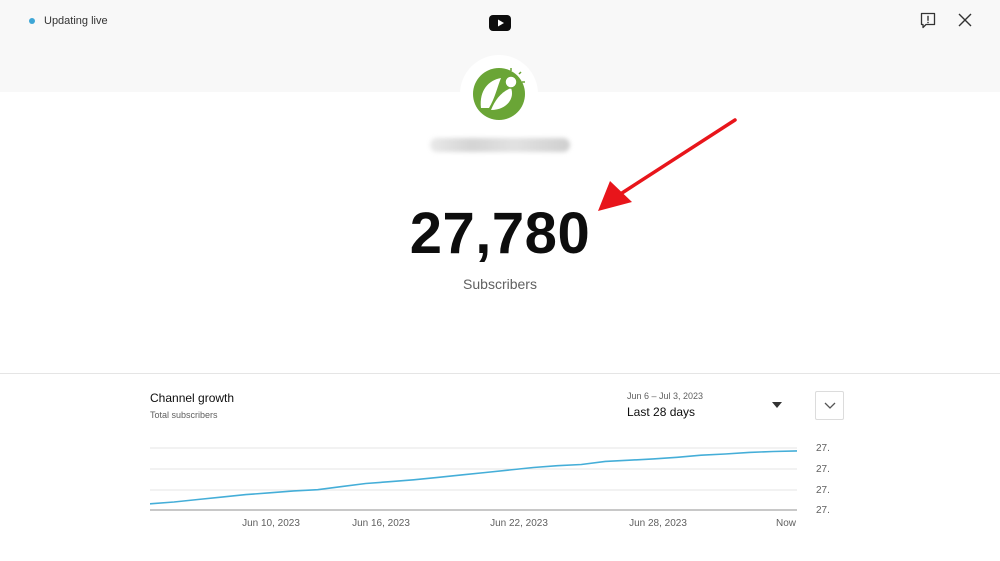 The height and width of the screenshot is (561, 1000). I want to click on y-tick-label: 27.5K, so click(823, 490).